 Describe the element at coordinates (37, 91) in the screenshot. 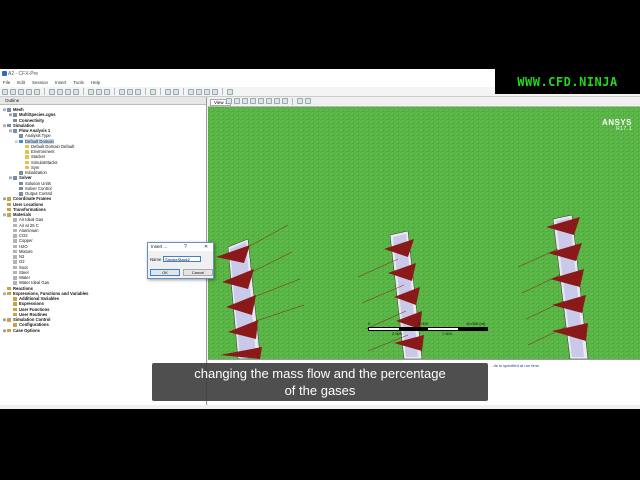

I see `redo-icon` at that location.